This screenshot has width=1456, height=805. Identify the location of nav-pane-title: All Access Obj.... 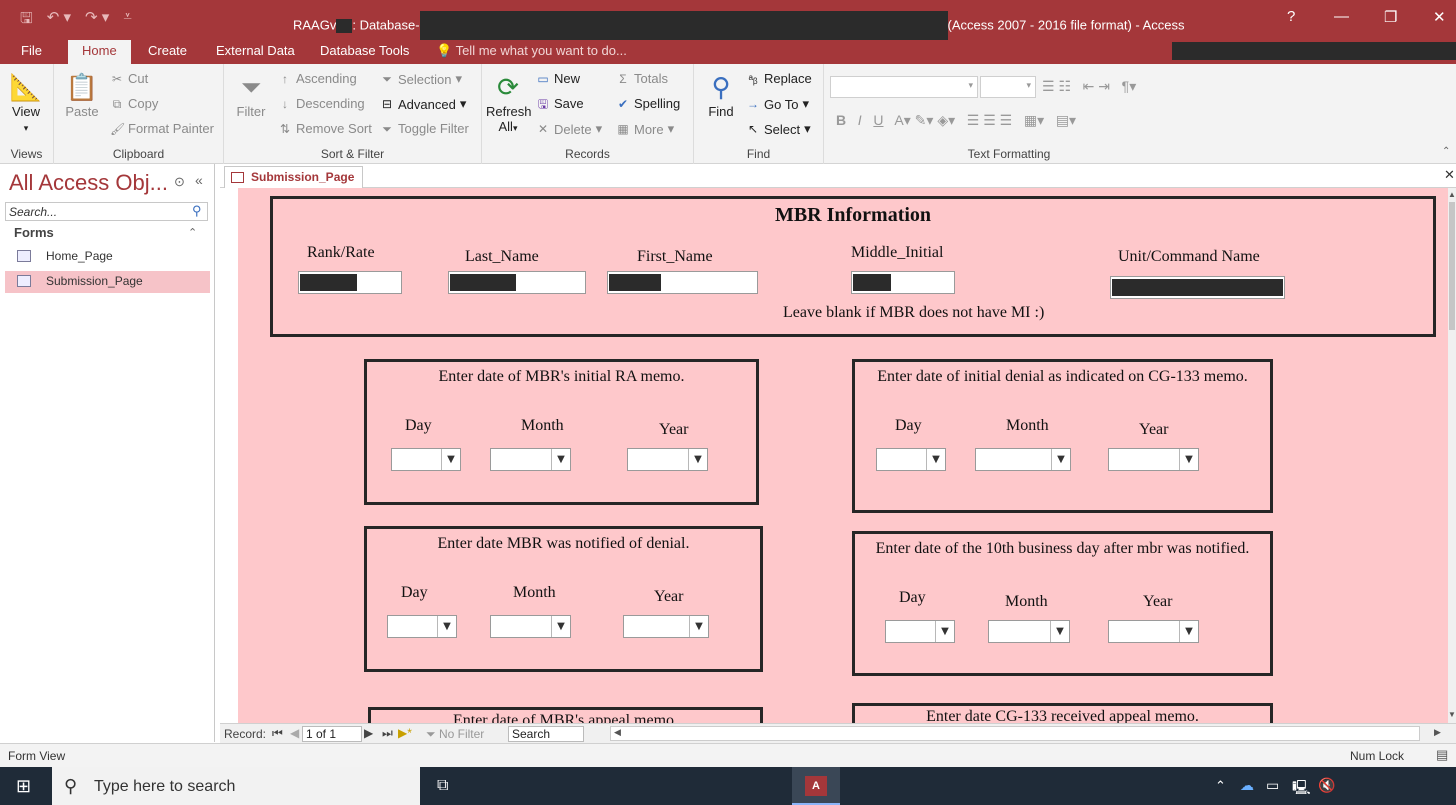
(88, 183).